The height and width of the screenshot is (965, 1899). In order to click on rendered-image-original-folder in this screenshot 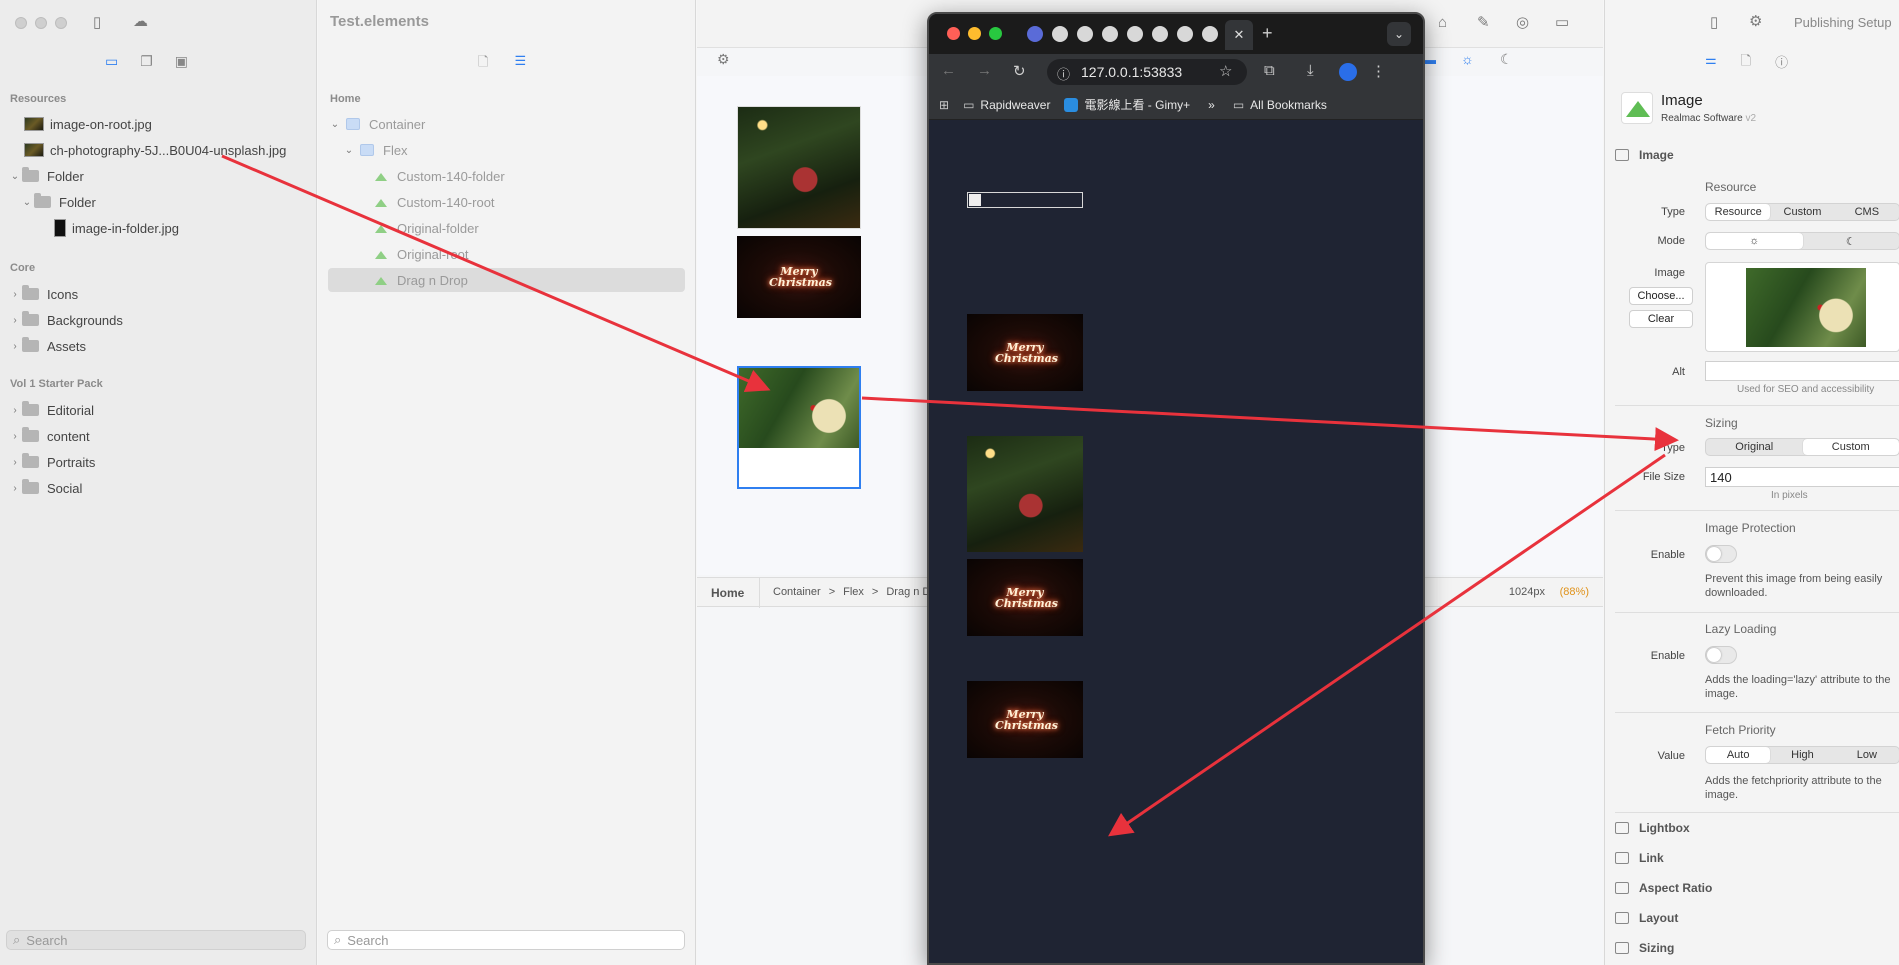, I will do `click(1025, 494)`.